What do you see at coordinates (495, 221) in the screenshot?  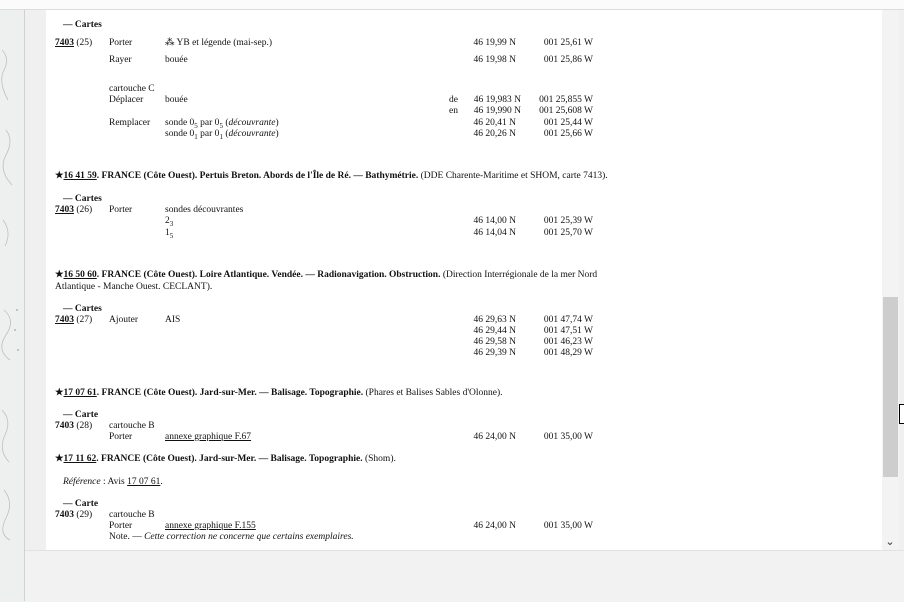 I see `latitude: 46 14,00 N` at bounding box center [495, 221].